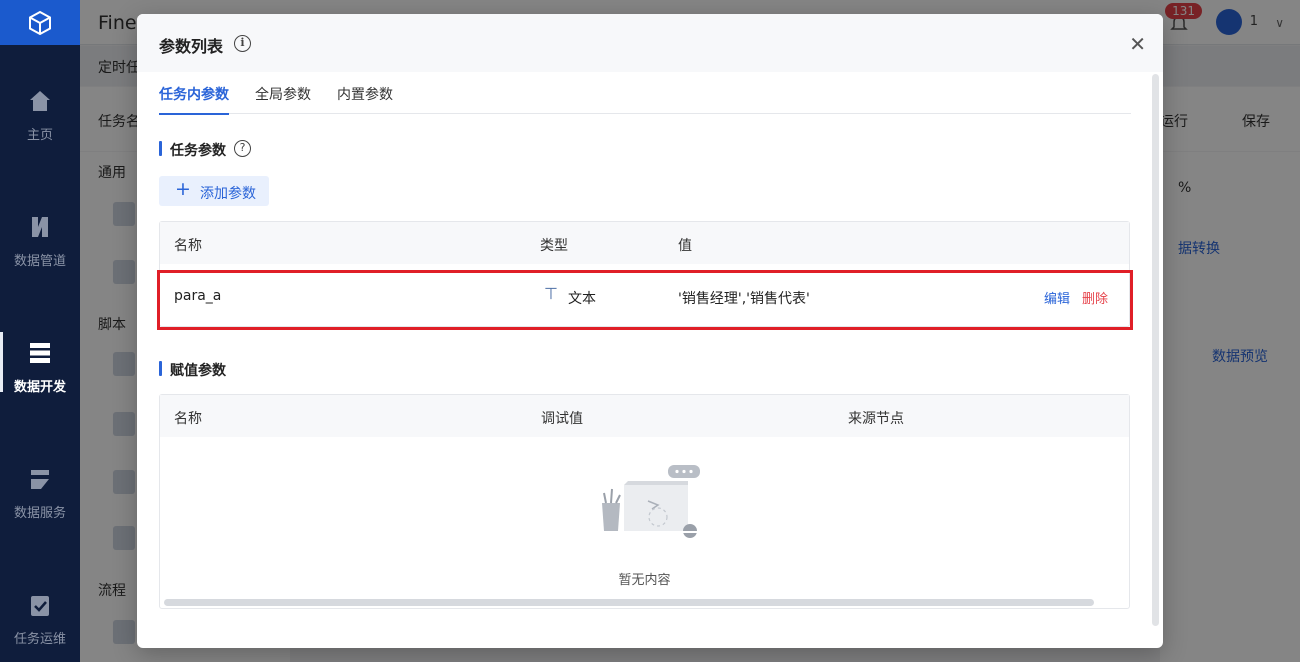  I want to click on task-params-title: 任务参数, so click(192, 150).